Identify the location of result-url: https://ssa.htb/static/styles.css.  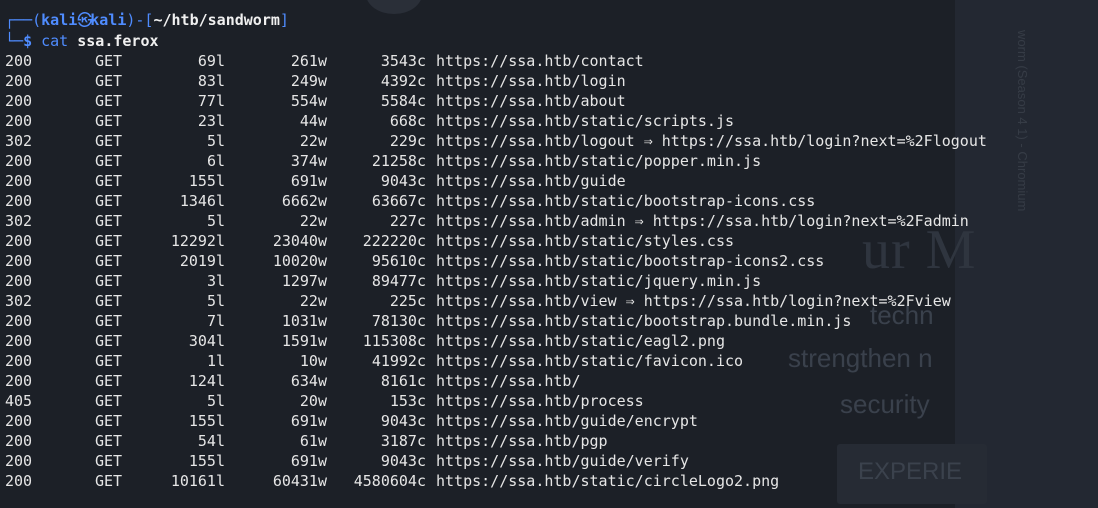
(585, 241).